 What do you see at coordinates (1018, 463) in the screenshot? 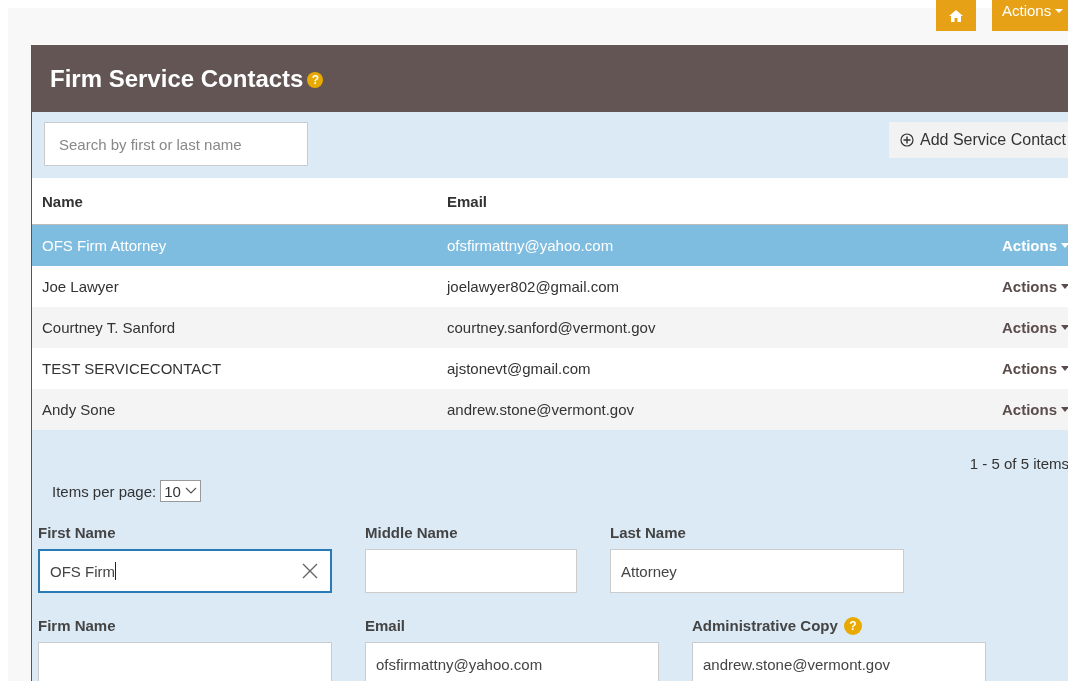
I see `pagination-summary: 1 - 5 of 5 items` at bounding box center [1018, 463].